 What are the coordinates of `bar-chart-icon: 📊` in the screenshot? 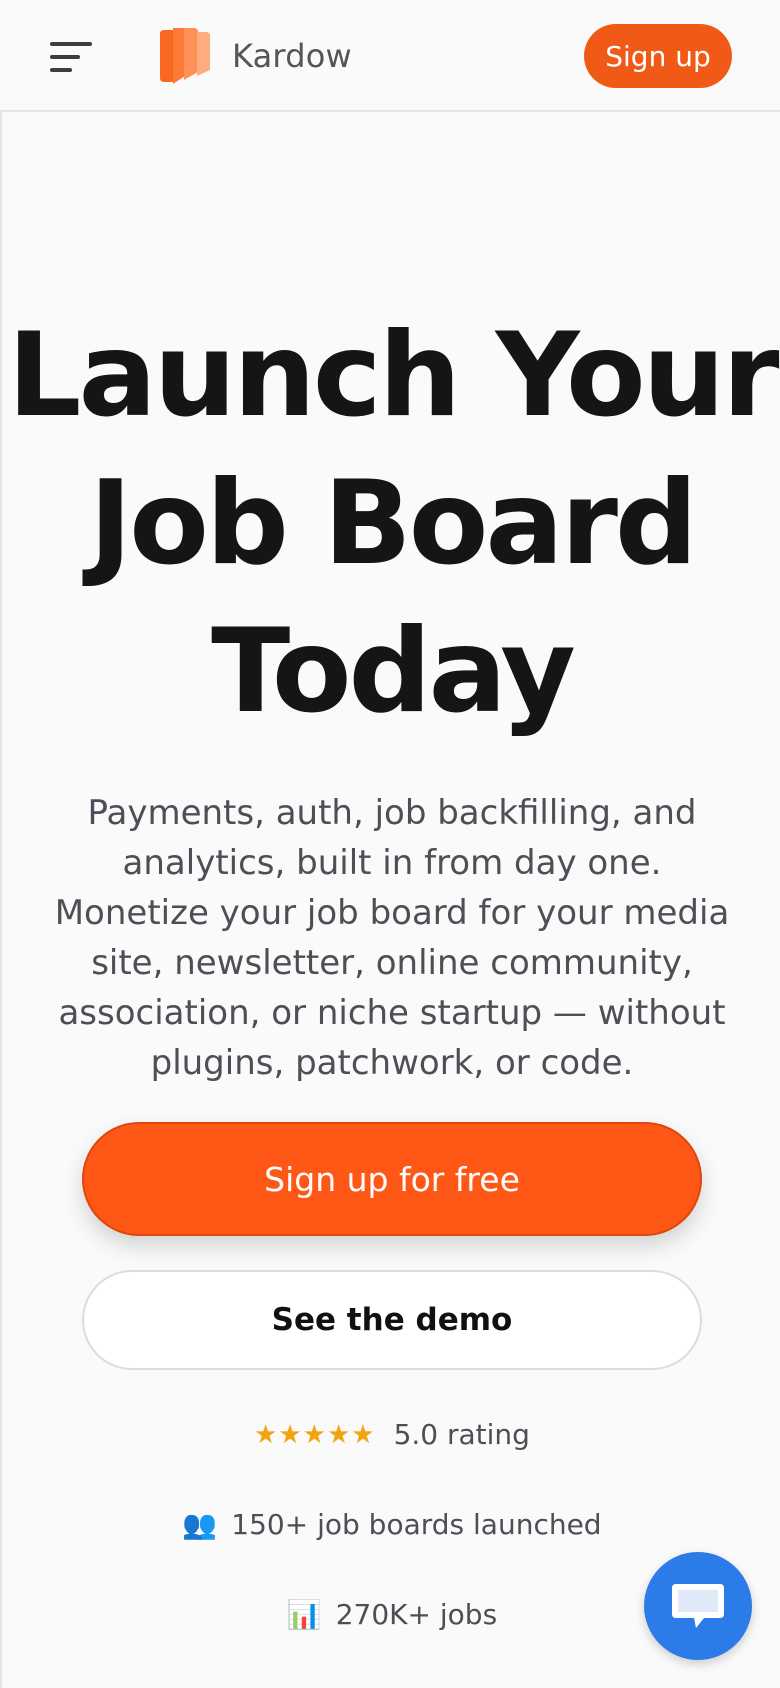 It's located at (304, 1614).